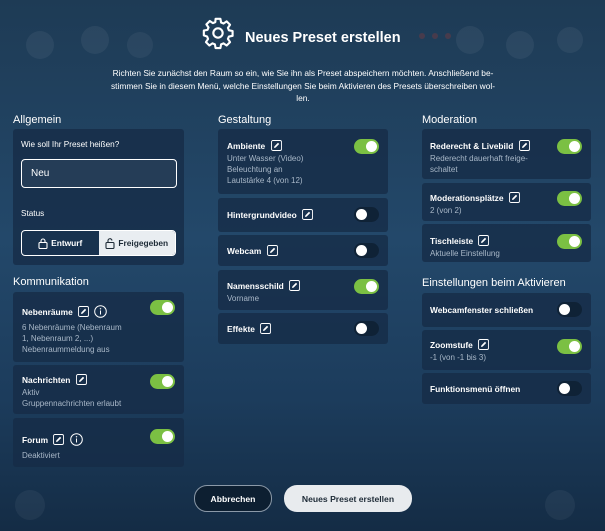 This screenshot has height=531, width=605. I want to click on toggle-tischleiste, so click(569, 241).